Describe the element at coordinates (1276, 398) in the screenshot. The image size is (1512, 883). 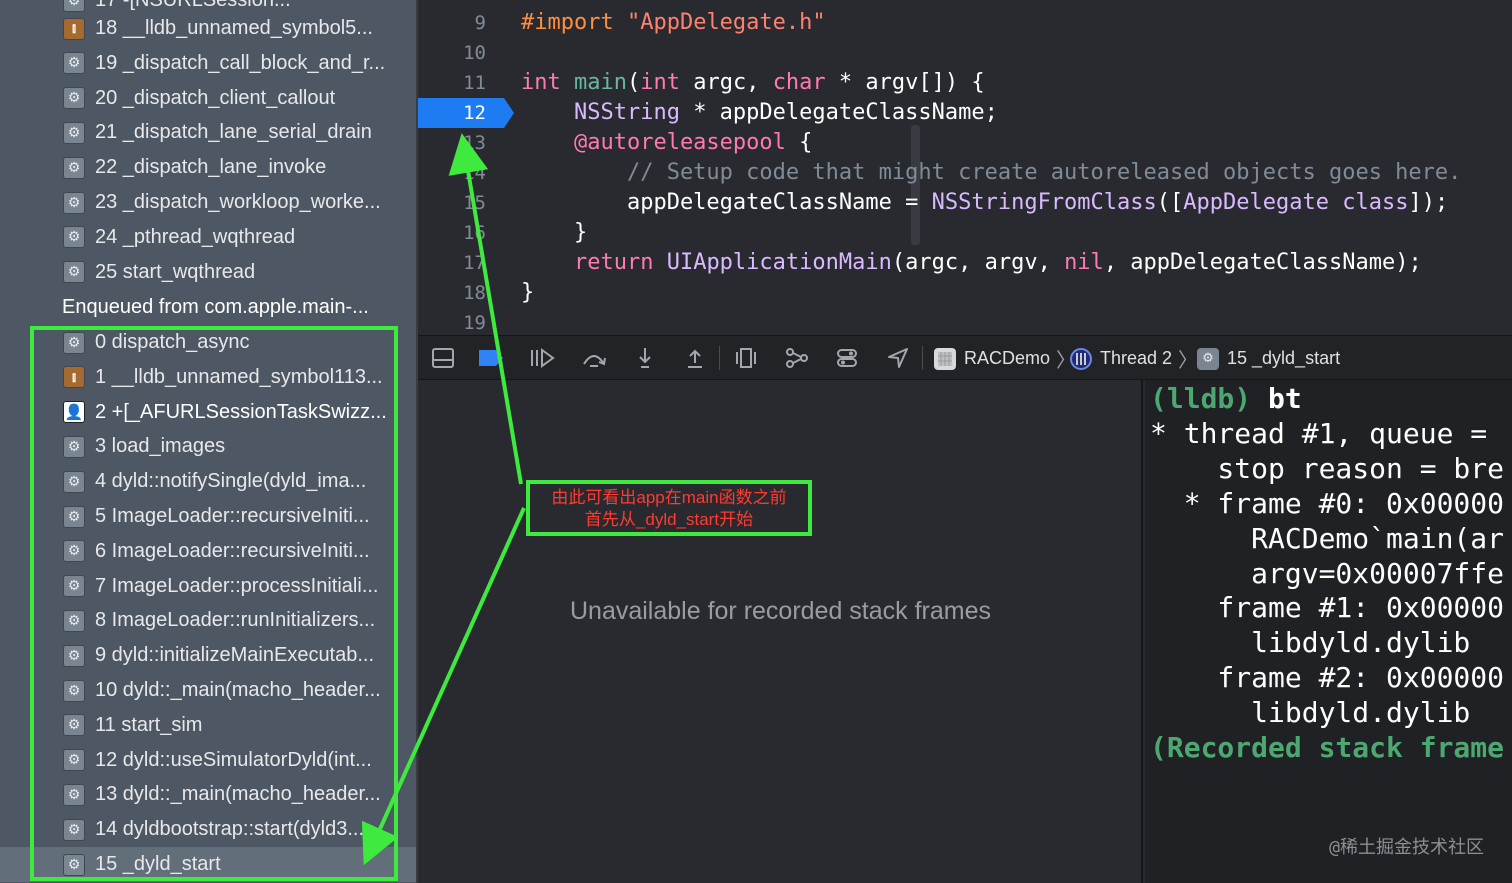
I see `lldb-command: bt` at that location.